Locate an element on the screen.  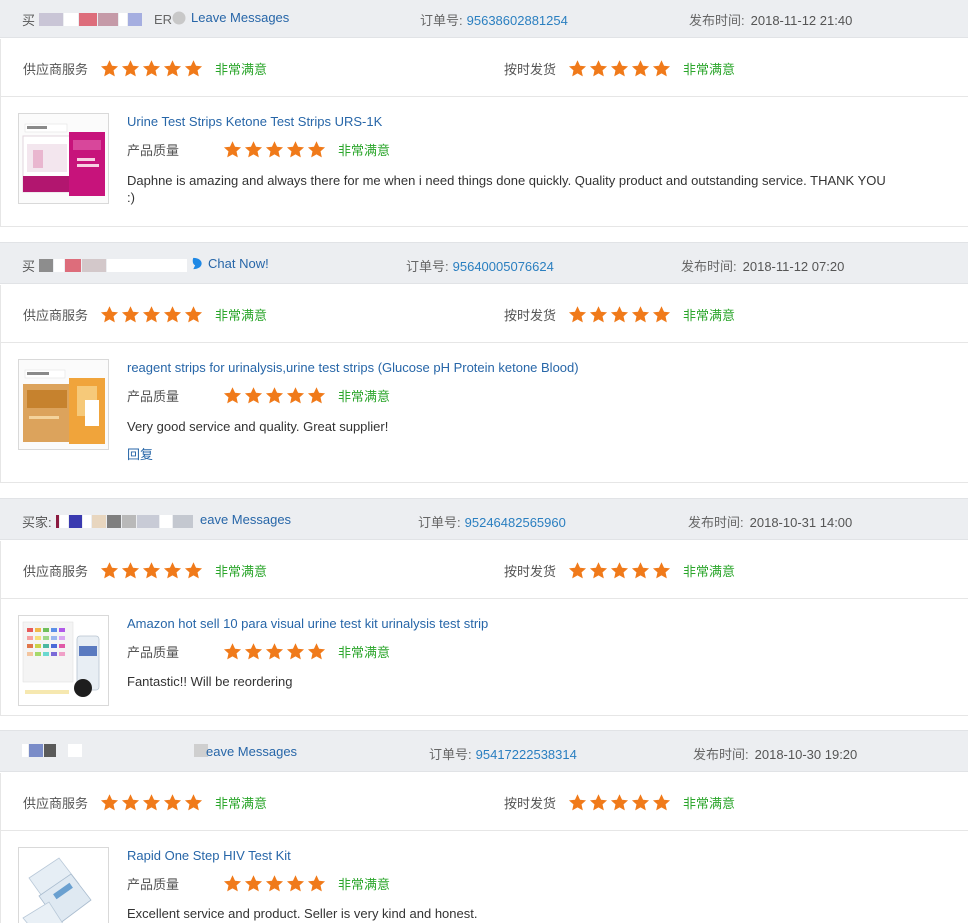
delivery-rating: 按时发货 非常满意 is located at coordinates (619, 570).